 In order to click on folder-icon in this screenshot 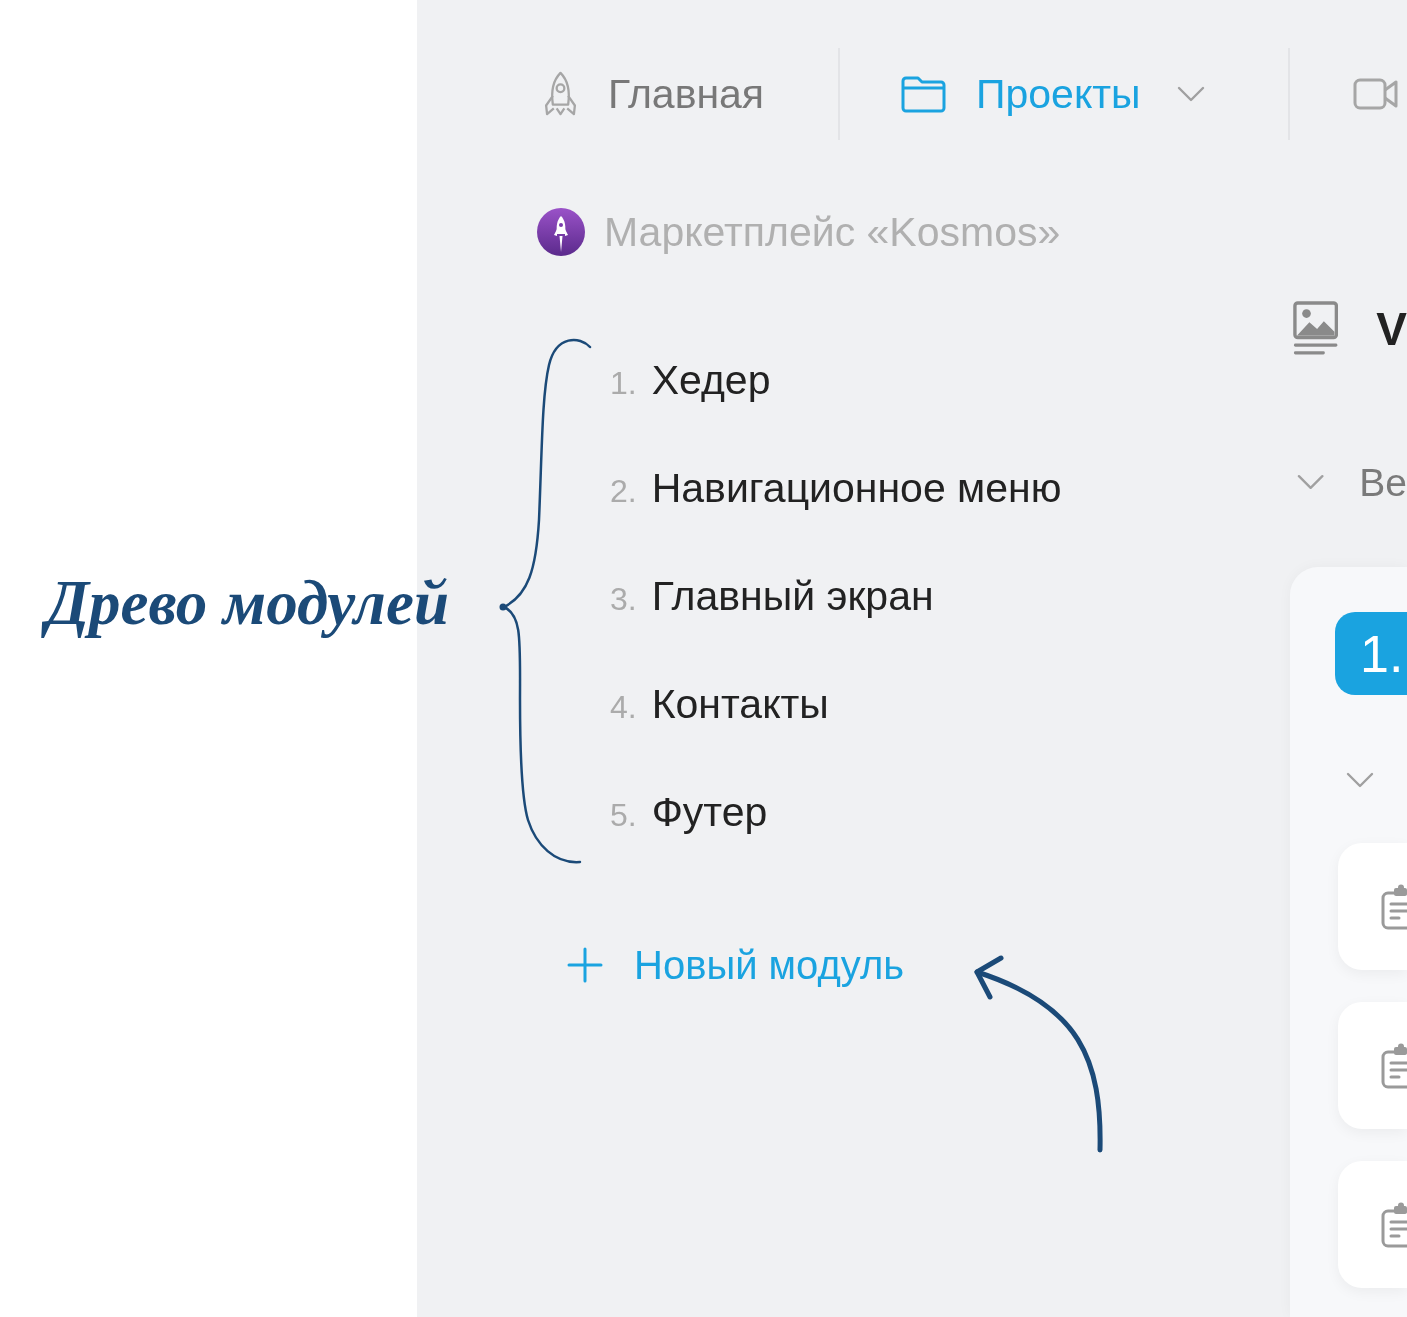, I will do `click(923, 94)`.